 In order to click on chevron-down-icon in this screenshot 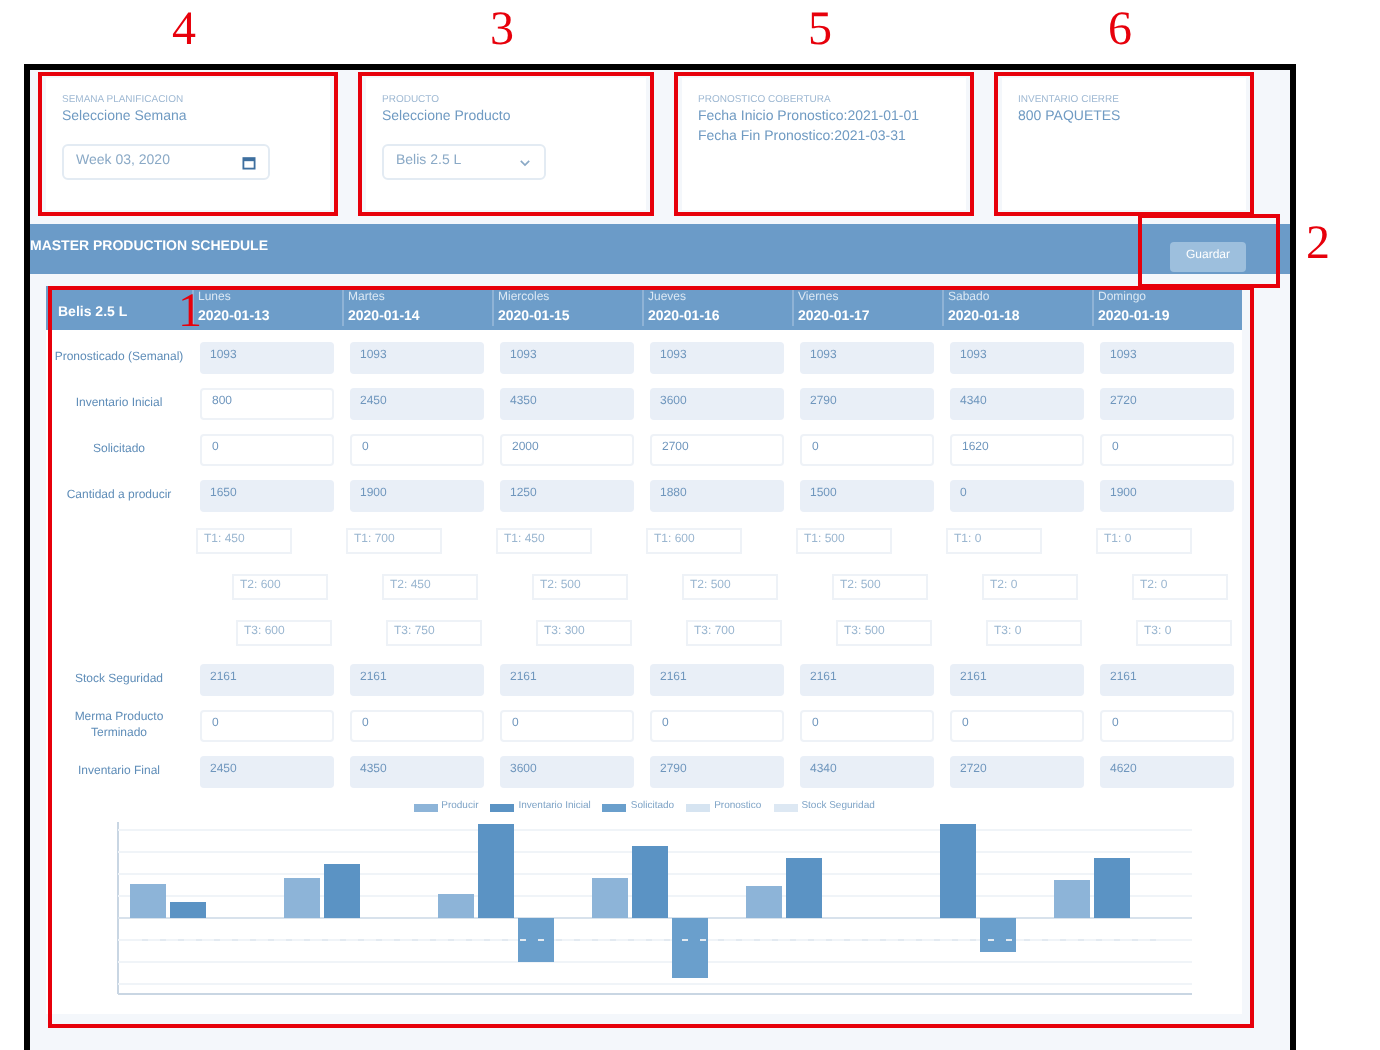, I will do `click(525, 162)`.